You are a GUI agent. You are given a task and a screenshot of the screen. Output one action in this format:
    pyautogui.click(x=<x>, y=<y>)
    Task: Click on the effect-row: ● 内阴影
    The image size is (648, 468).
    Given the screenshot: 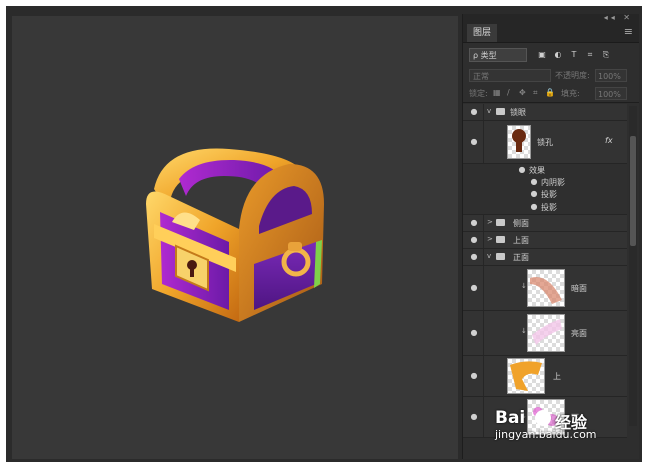 What is the action you would take?
    pyautogui.click(x=545, y=182)
    